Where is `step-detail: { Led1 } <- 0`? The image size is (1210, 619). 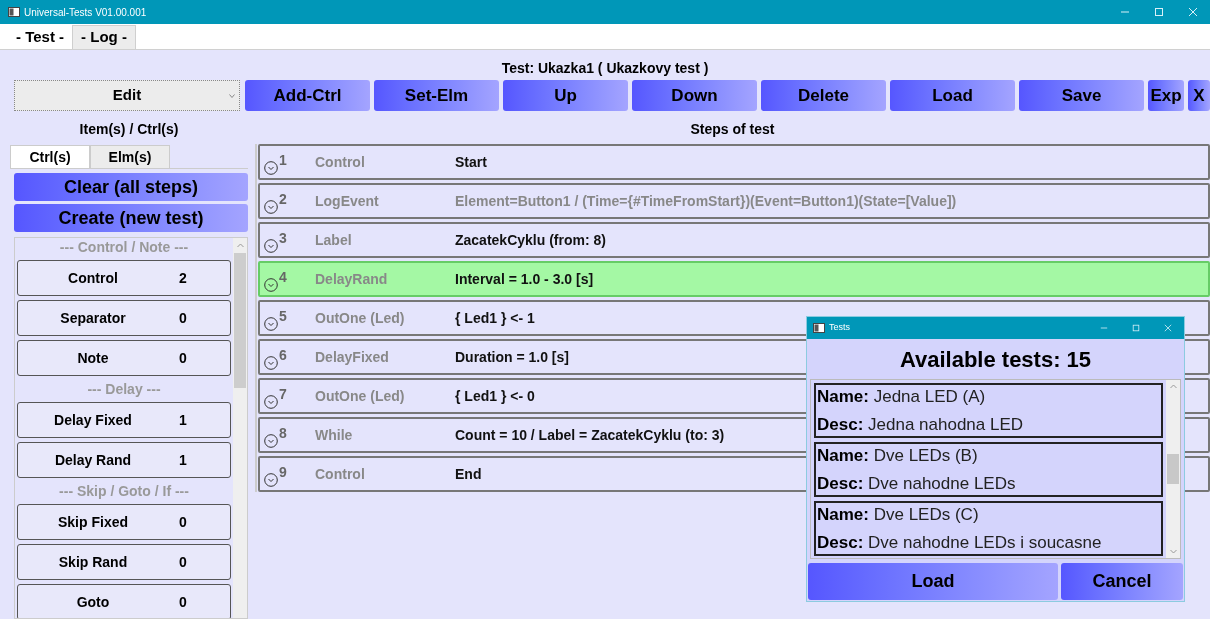 step-detail: { Led1 } <- 0 is located at coordinates (495, 396).